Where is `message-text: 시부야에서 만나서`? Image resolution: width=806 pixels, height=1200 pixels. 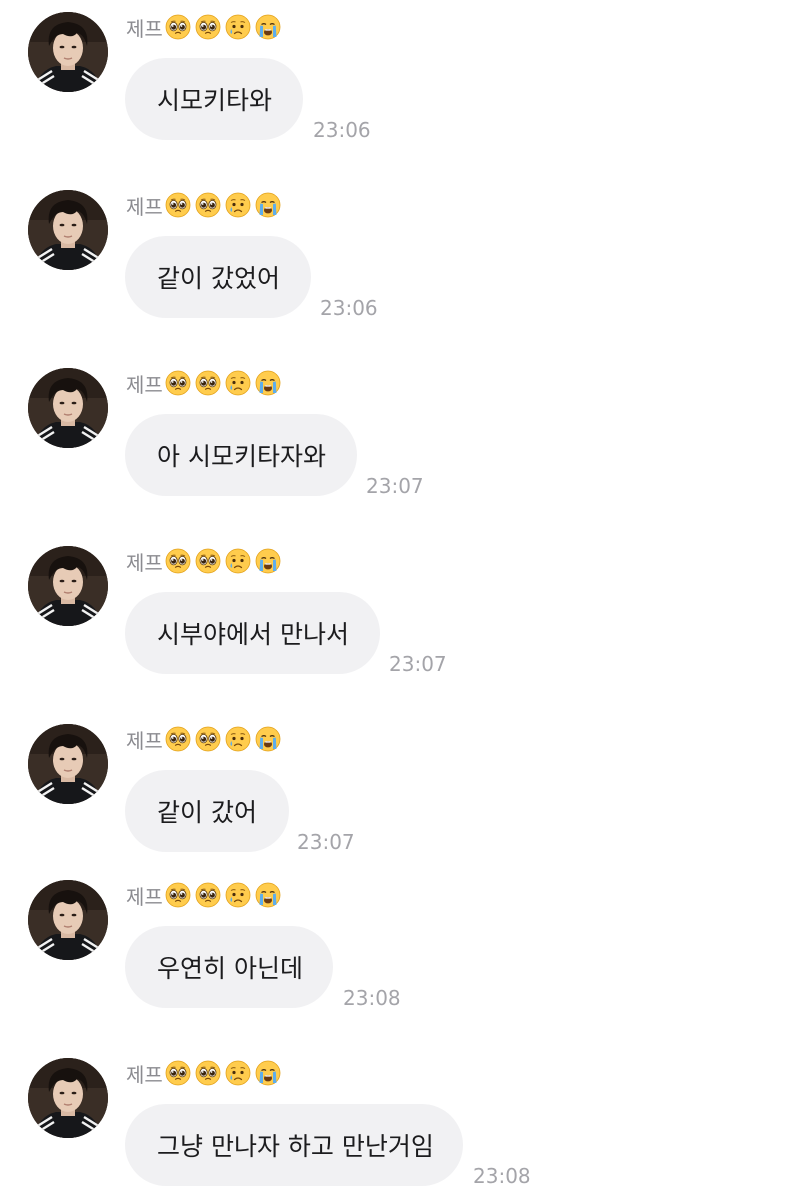 message-text: 시부야에서 만나서 is located at coordinates (253, 634).